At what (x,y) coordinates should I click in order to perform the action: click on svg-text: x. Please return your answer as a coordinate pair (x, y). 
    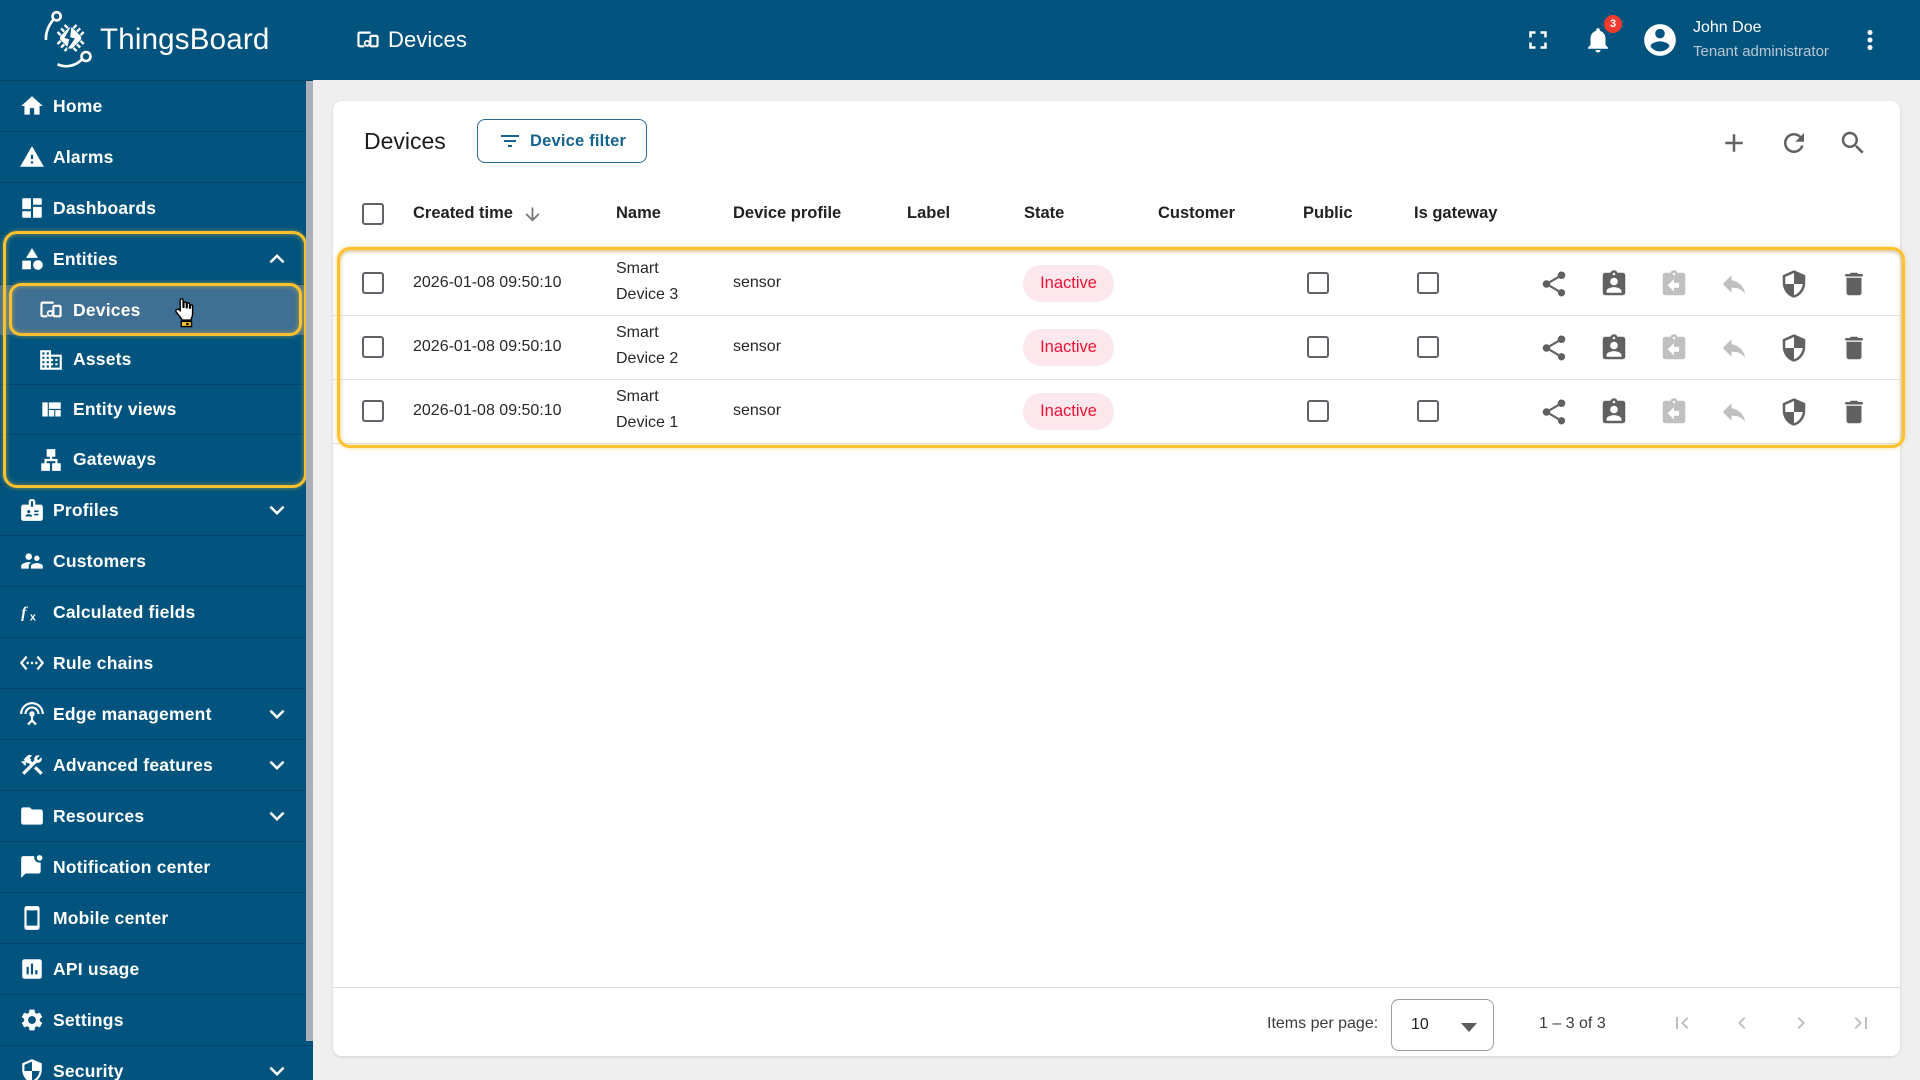
    Looking at the image, I should click on (33, 618).